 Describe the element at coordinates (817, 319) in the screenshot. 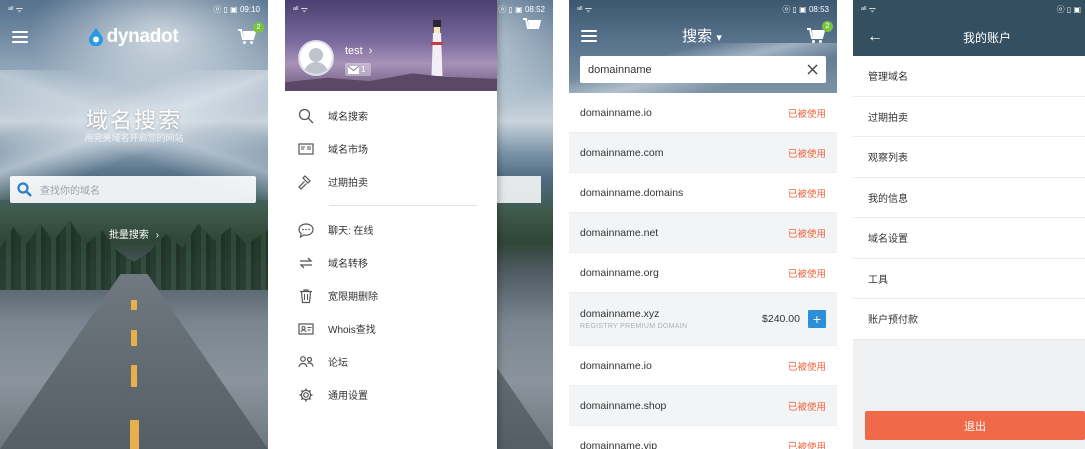

I see `add-to-cart-button: +` at that location.